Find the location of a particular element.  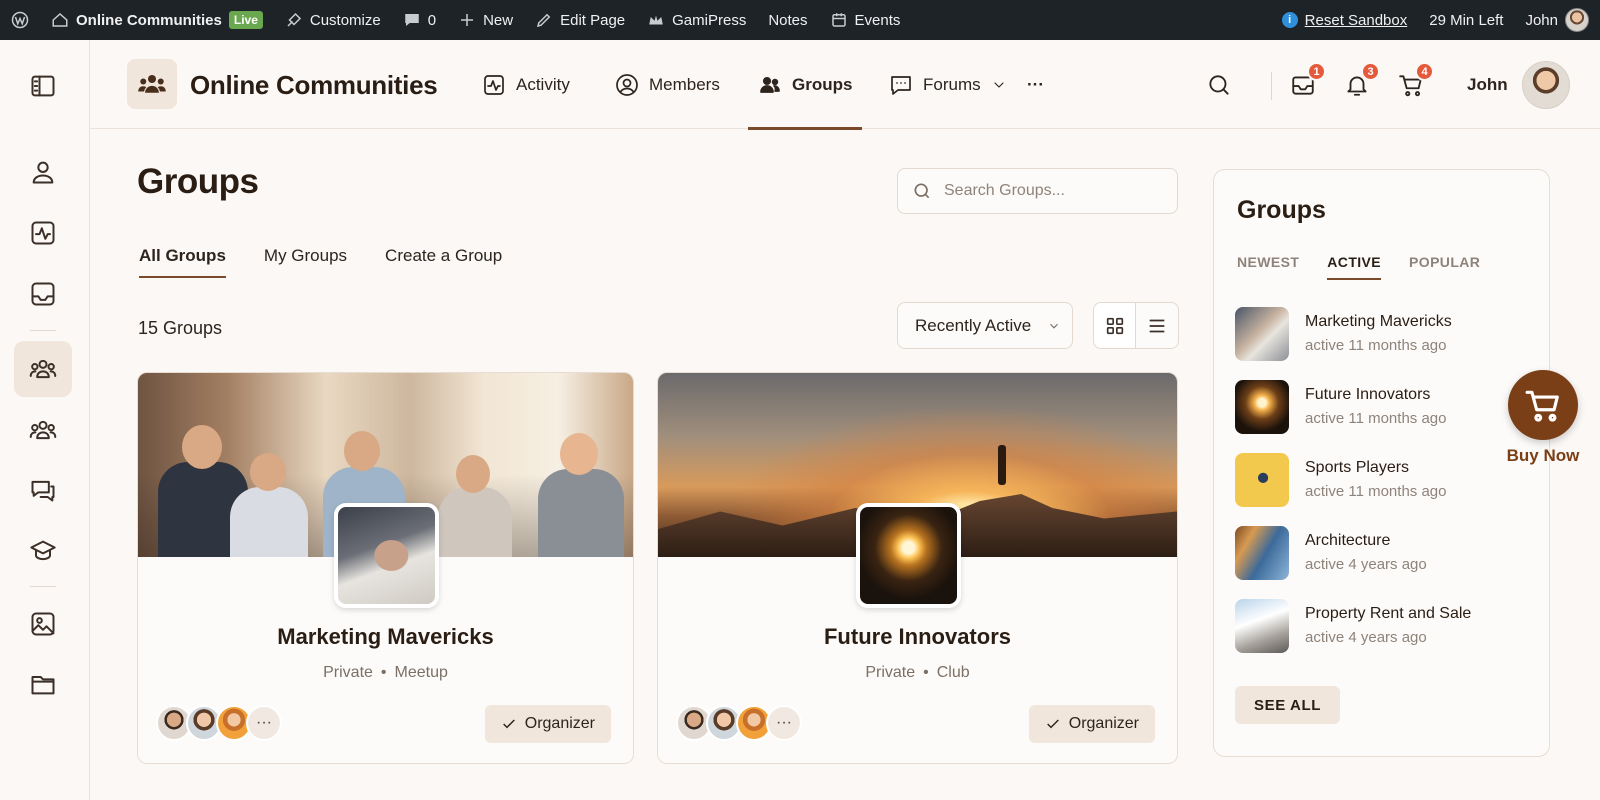

list-item: Future Innovators active 11 months ago is located at coordinates (1385, 416).